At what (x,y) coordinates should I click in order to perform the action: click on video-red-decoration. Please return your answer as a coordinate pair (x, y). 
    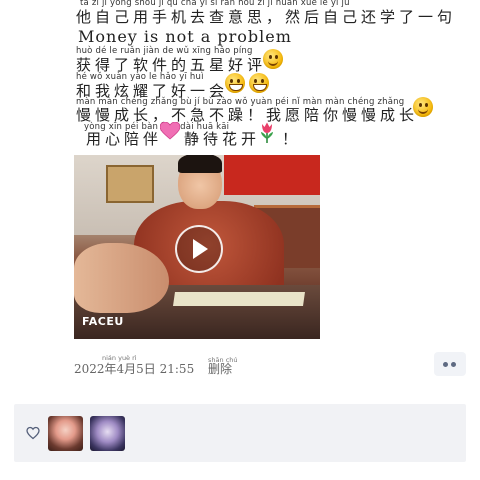
    Looking at the image, I should click on (272, 175).